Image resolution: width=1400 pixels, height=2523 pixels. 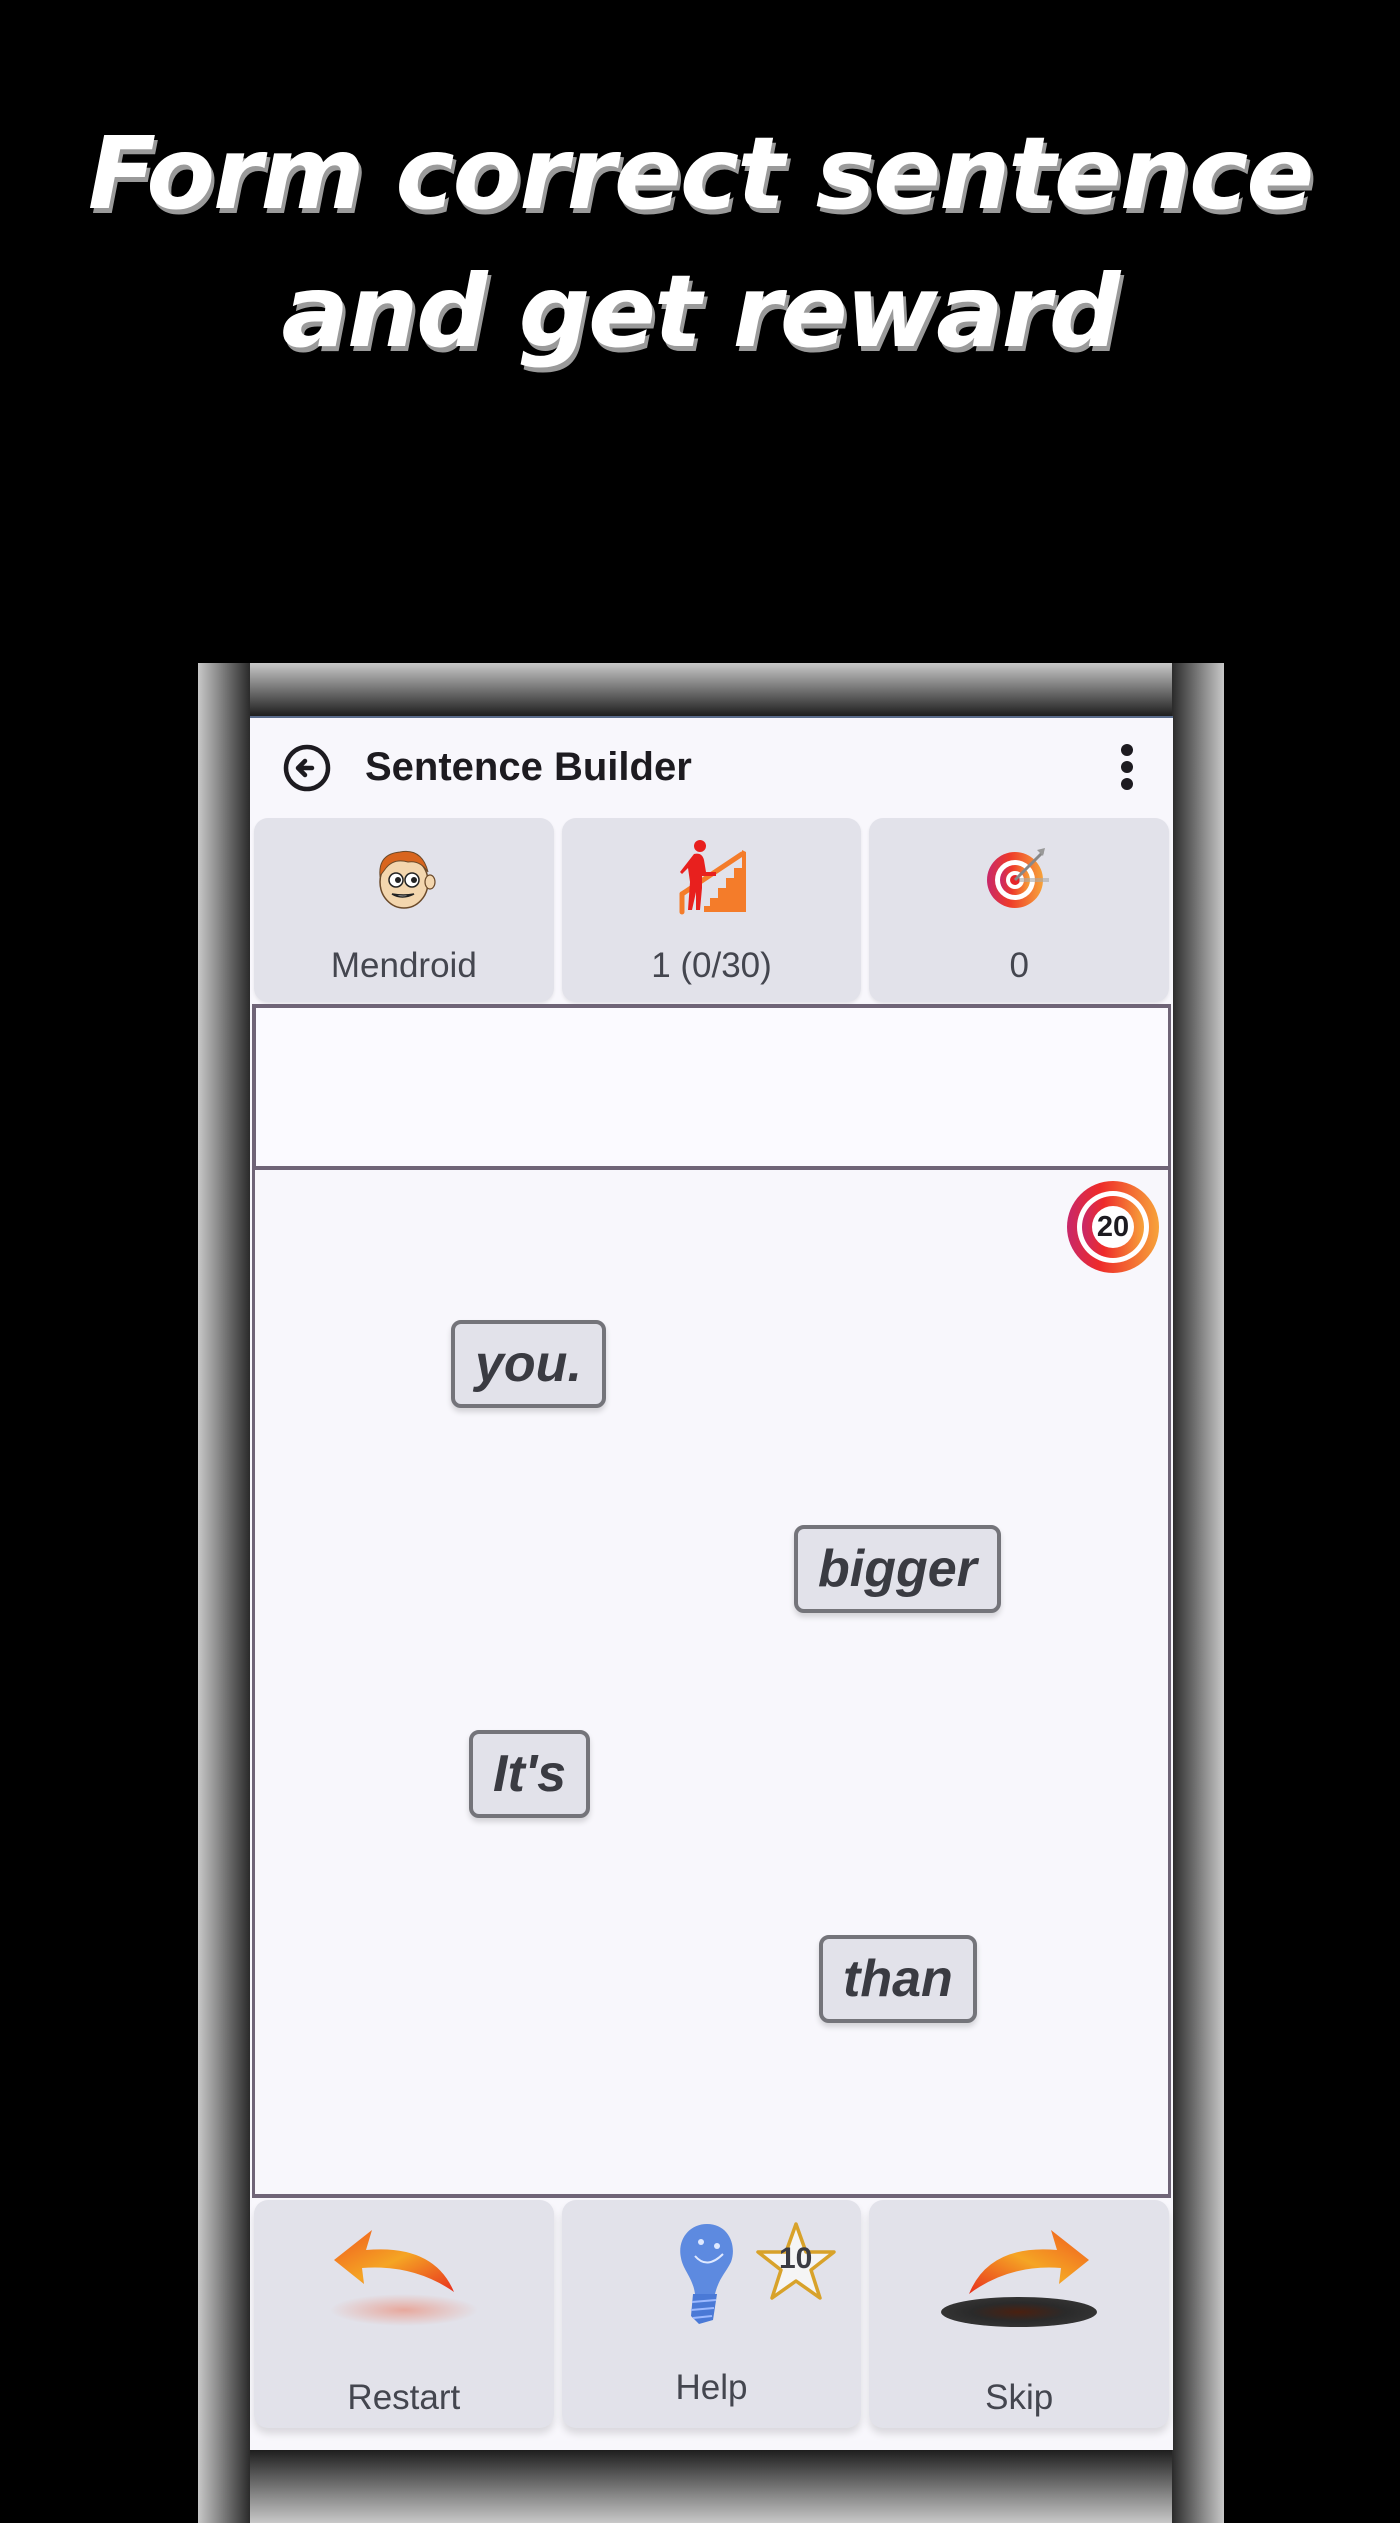 I want to click on climbing-stairs-icon, so click(x=712, y=877).